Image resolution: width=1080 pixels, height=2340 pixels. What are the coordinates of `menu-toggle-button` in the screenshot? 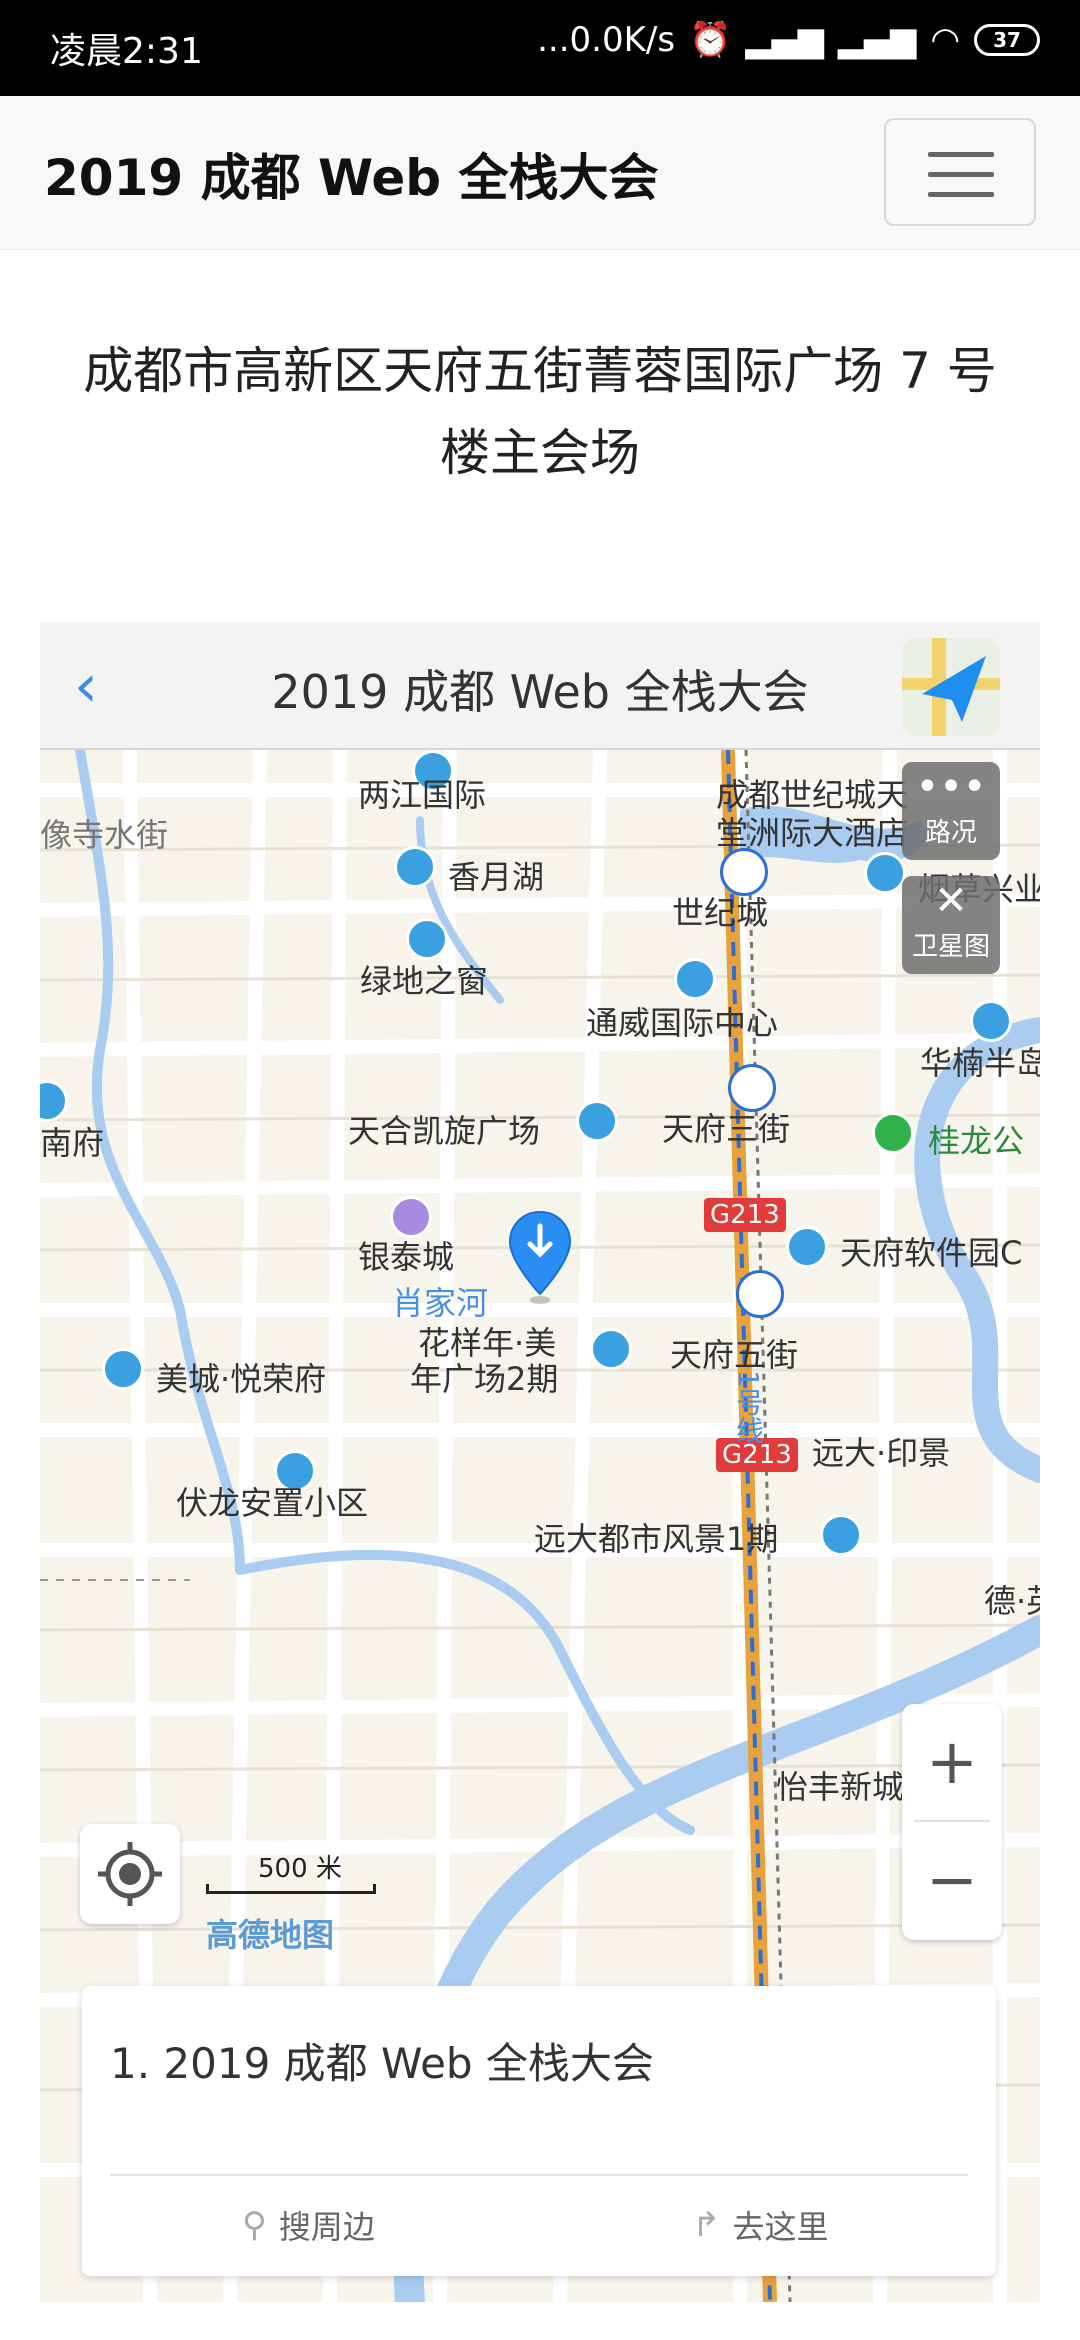 It's located at (960, 172).